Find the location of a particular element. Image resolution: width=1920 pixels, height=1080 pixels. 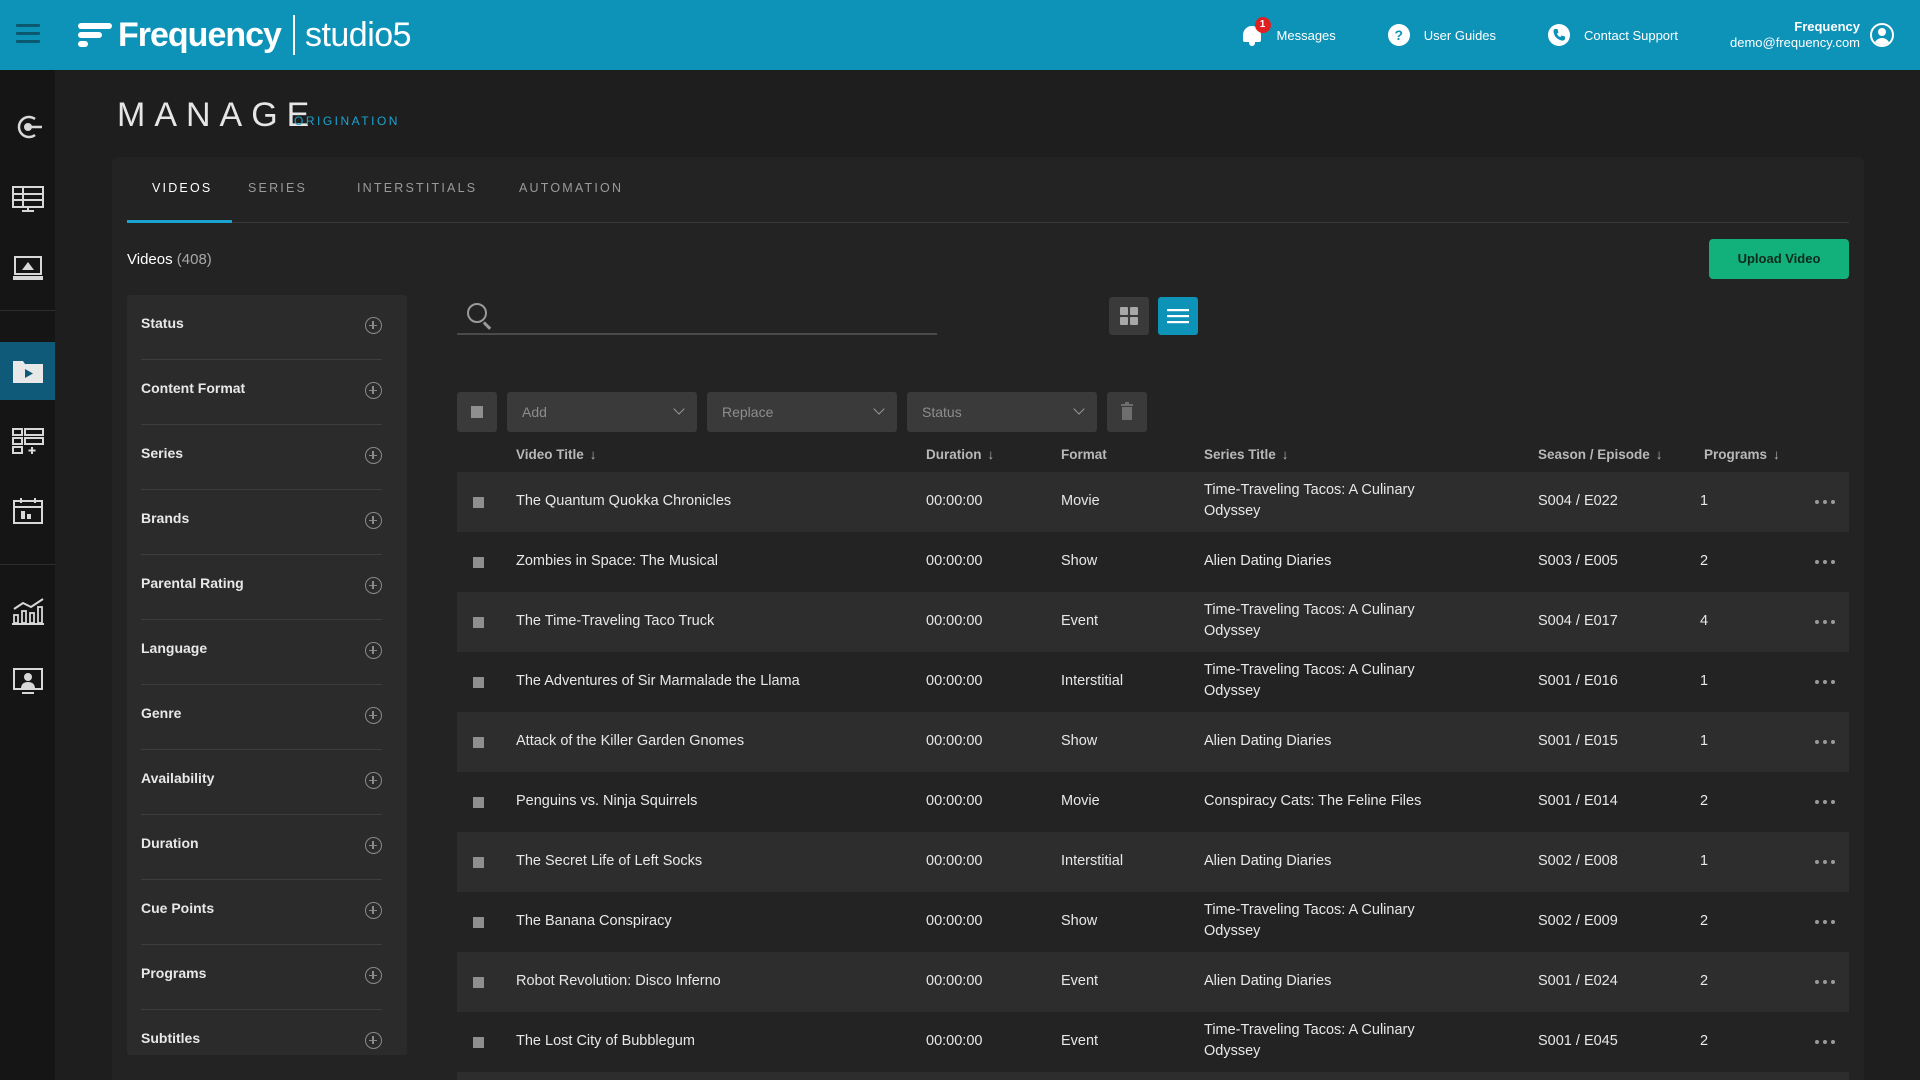

cell-duration: 00:00:00 is located at coordinates (954, 1041).